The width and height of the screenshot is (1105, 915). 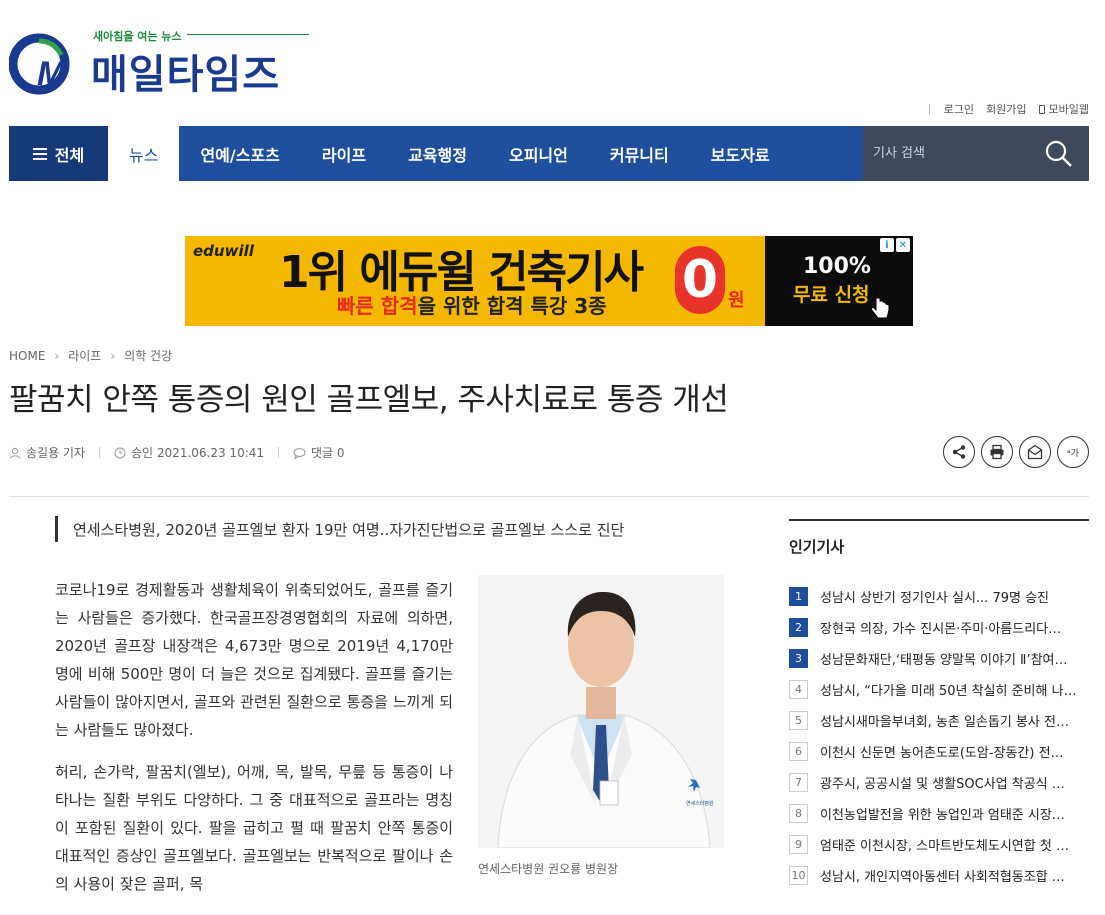 I want to click on mobile-web-link: 모바일웹, so click(x=1069, y=109).